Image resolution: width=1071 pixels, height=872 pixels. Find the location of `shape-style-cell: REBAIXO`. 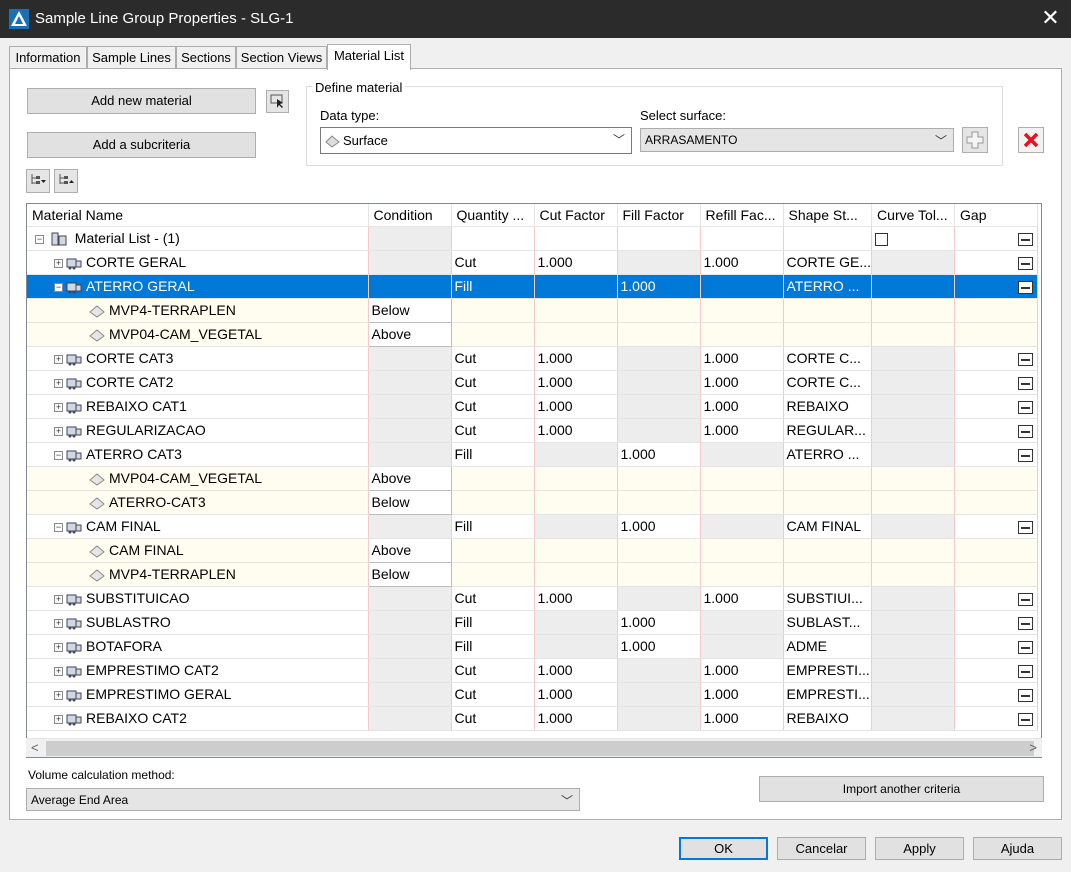

shape-style-cell: REBAIXO is located at coordinates (828, 406).